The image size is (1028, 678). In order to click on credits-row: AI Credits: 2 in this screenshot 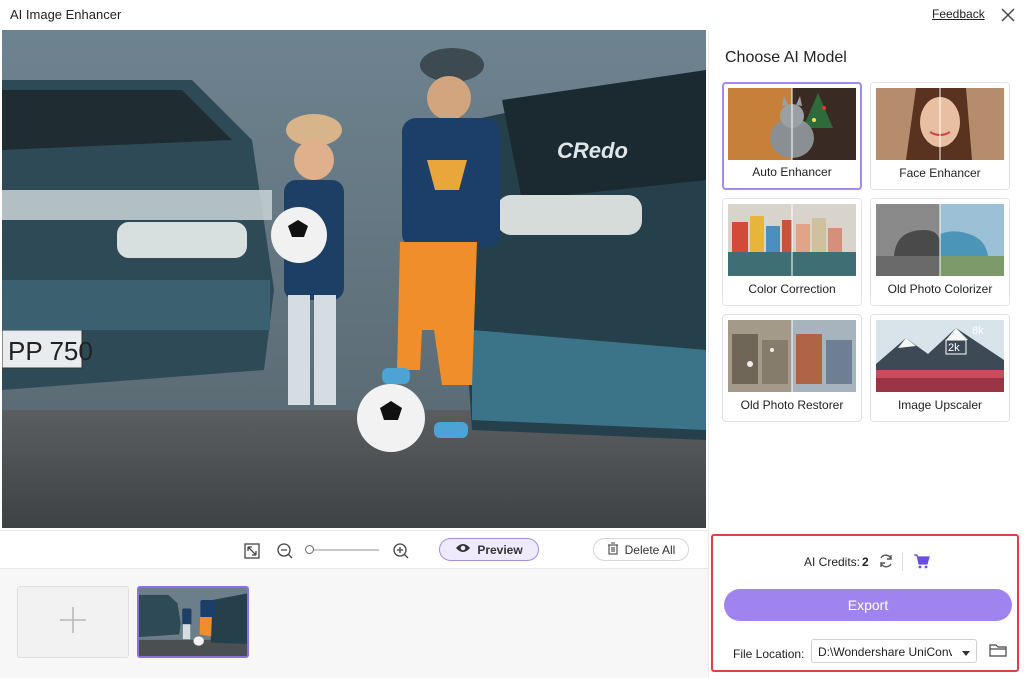, I will do `click(865, 562)`.